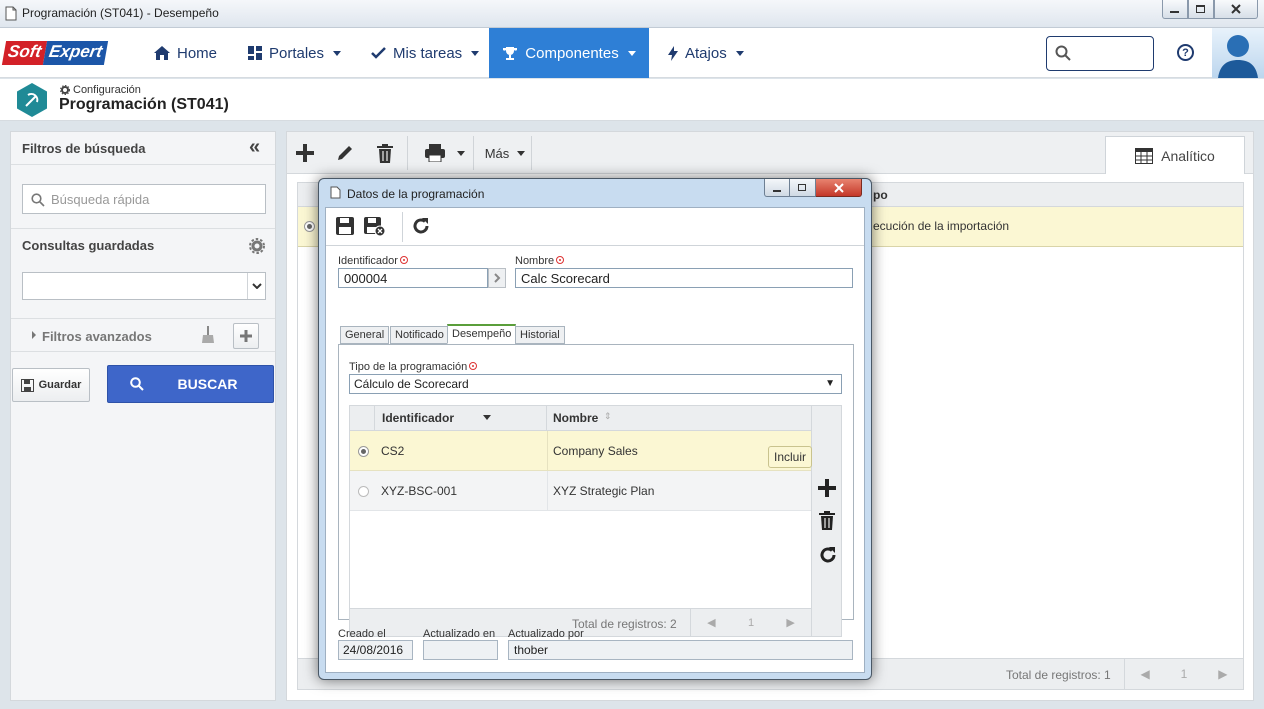  Describe the element at coordinates (254, 147) in the screenshot. I see `collapse-icon: «` at that location.